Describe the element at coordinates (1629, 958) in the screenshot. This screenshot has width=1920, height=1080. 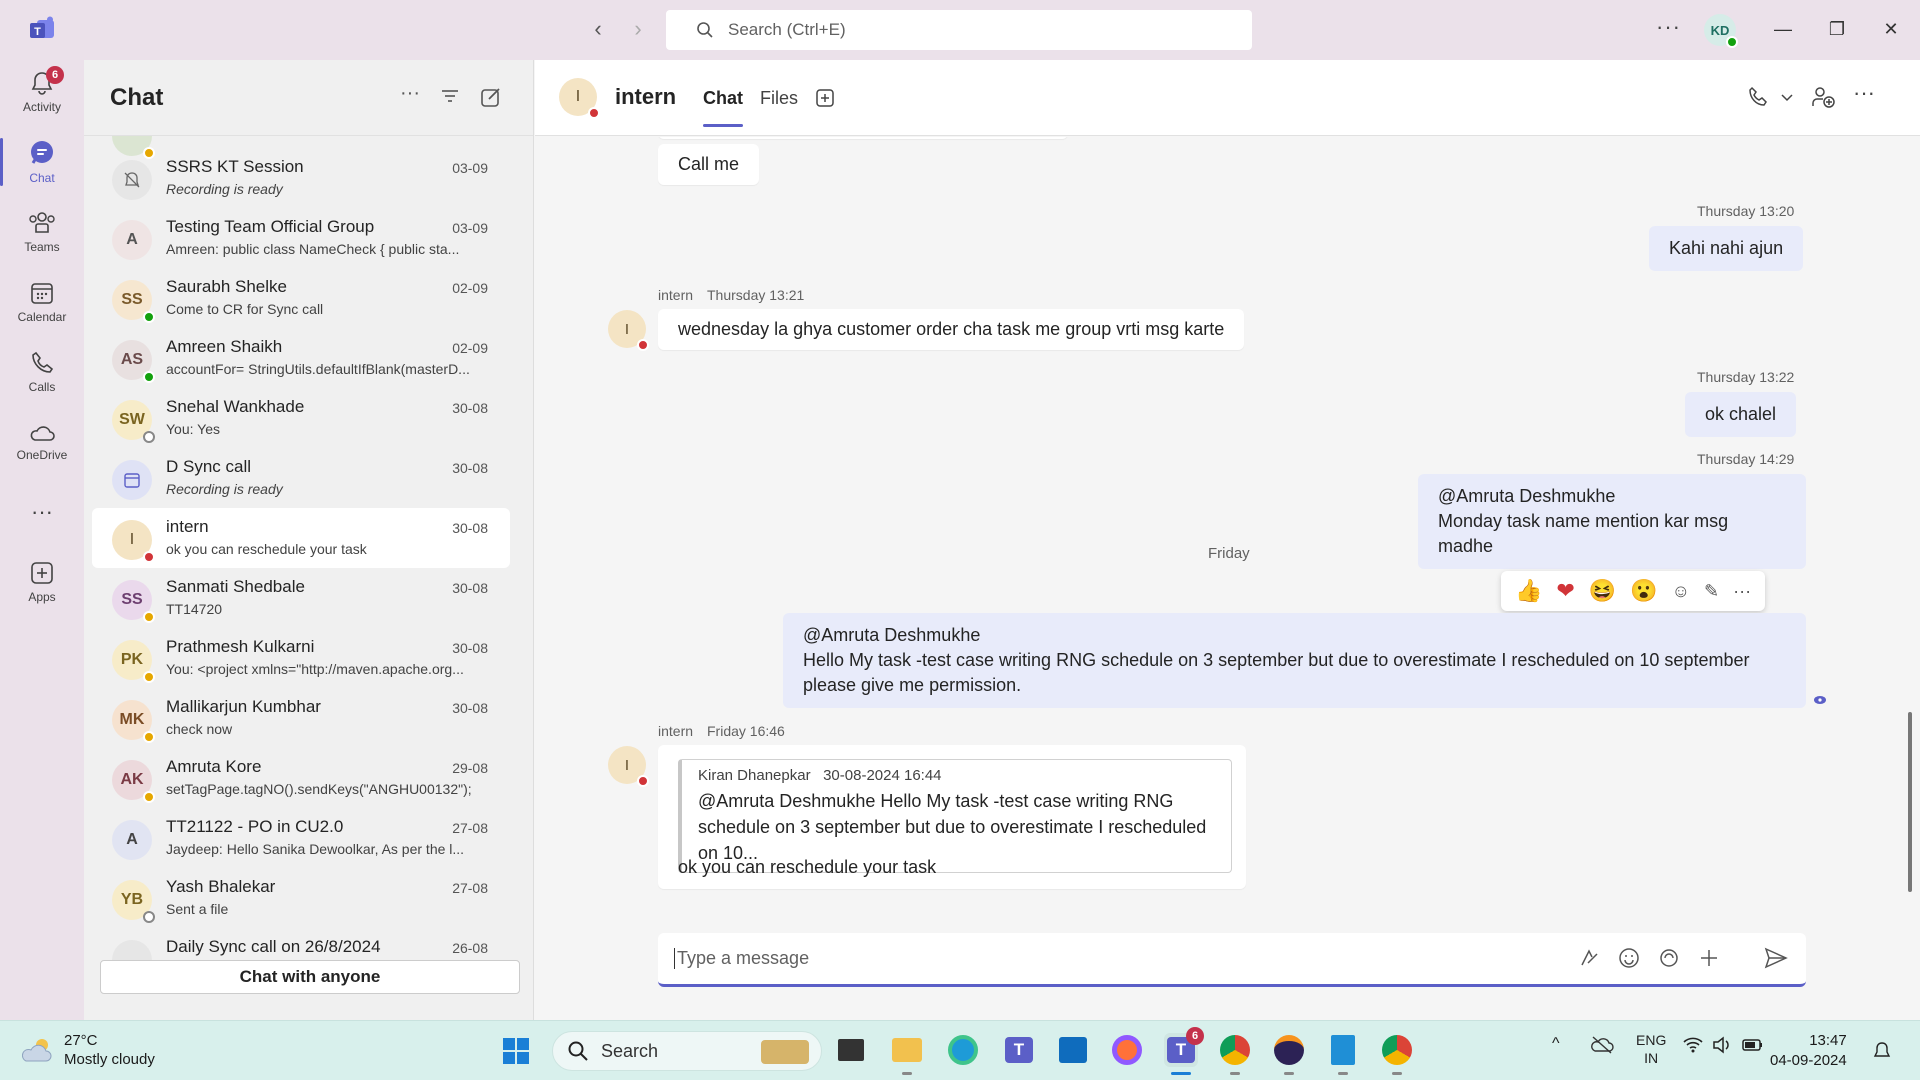
I see `emoji-icon` at that location.